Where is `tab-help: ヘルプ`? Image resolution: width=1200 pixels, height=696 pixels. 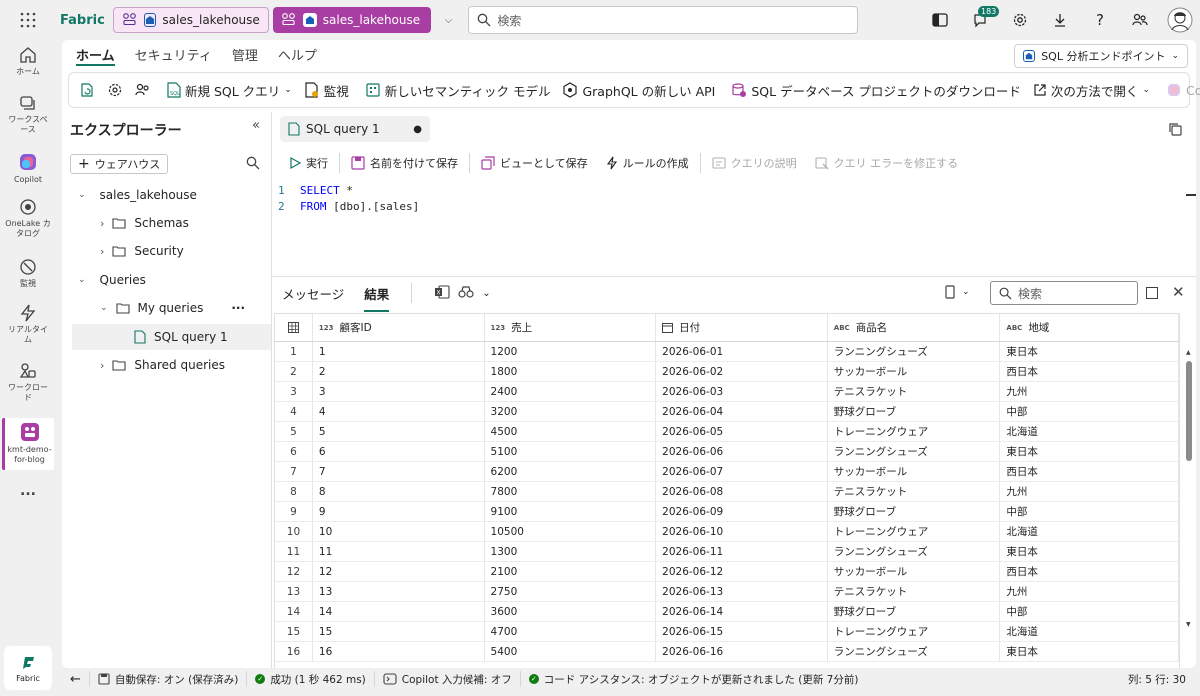 tab-help: ヘルプ is located at coordinates (297, 54).